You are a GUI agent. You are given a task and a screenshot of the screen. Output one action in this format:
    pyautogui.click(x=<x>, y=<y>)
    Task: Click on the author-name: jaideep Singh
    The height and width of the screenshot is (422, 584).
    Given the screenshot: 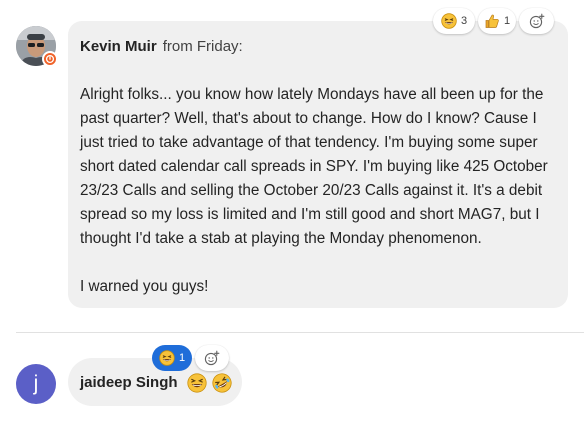 What is the action you would take?
    pyautogui.click(x=129, y=383)
    